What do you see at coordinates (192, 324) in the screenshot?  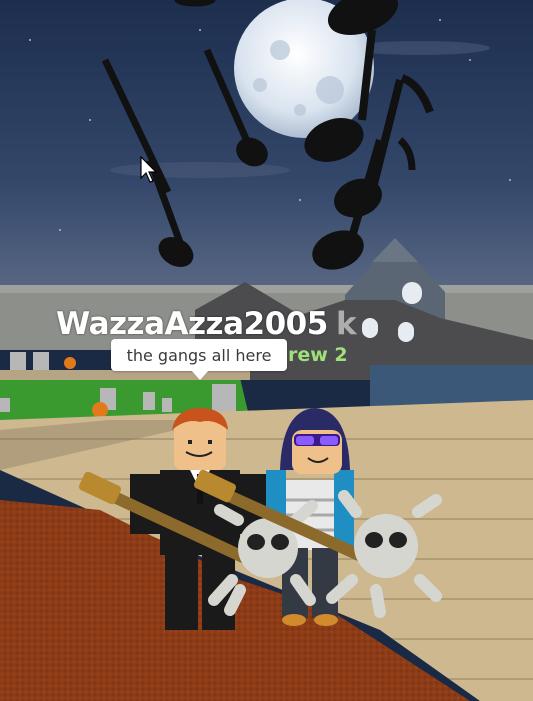 I see `player-nameplate: WazzaAzza2005` at bounding box center [192, 324].